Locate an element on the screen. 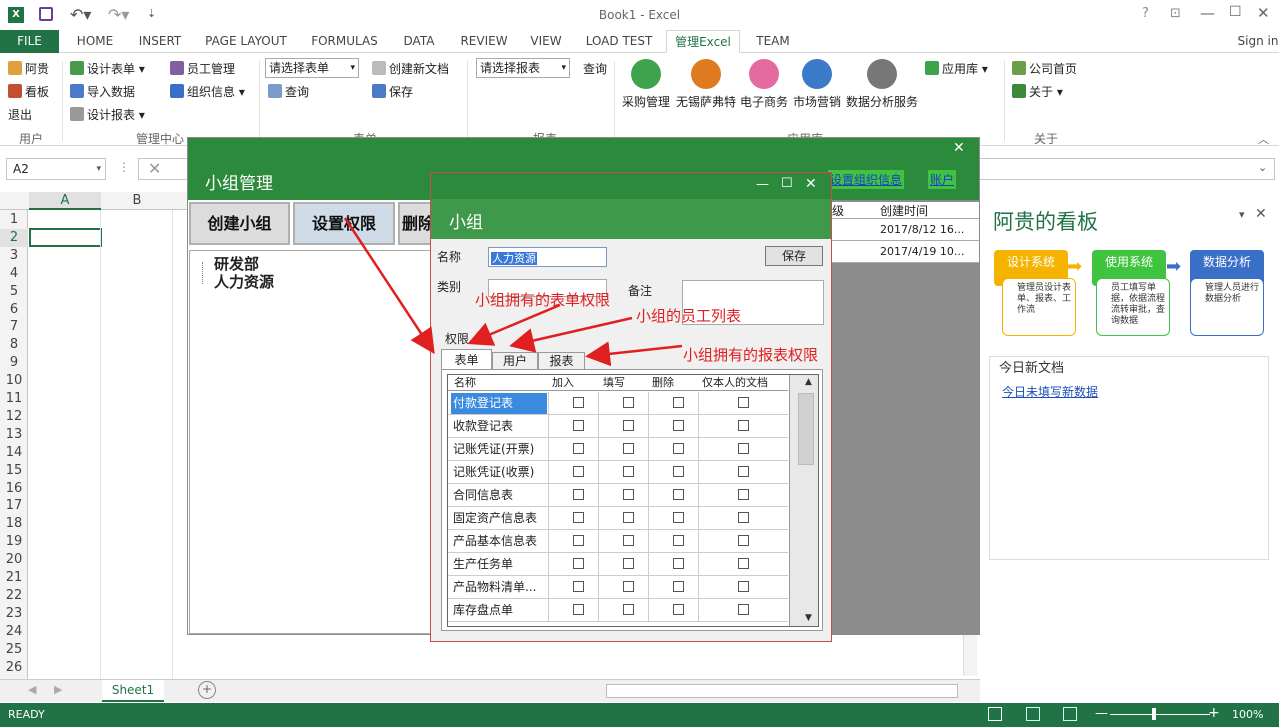 The image size is (1279, 727). arrow-user-list is located at coordinates (571, 334).